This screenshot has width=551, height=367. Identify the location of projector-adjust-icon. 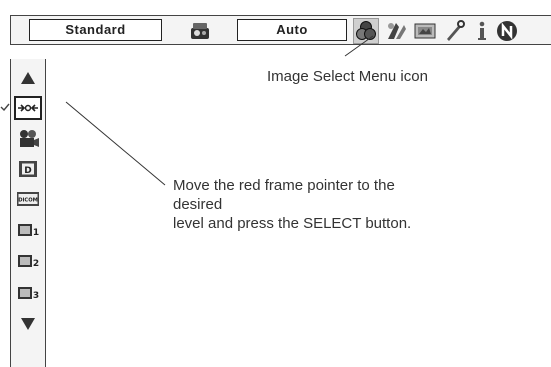
(200, 31).